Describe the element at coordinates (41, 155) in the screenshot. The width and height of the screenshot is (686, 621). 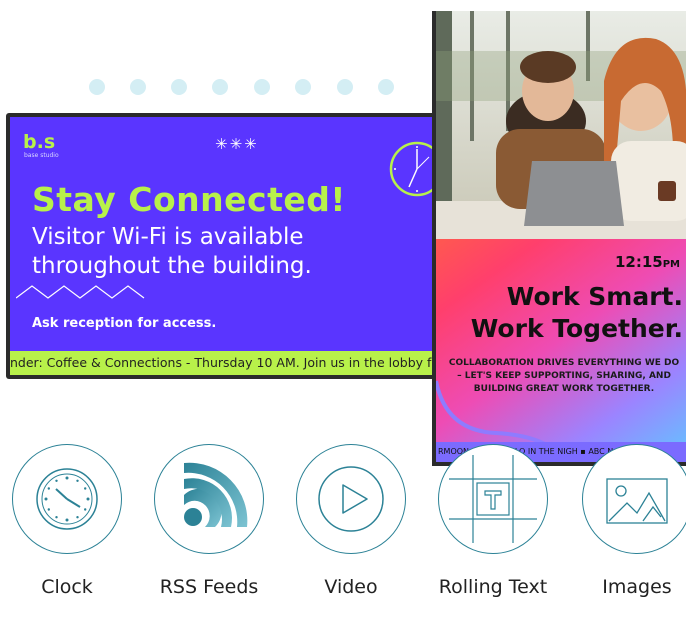
I see `brand-logo-subtitle: base studio` at that location.